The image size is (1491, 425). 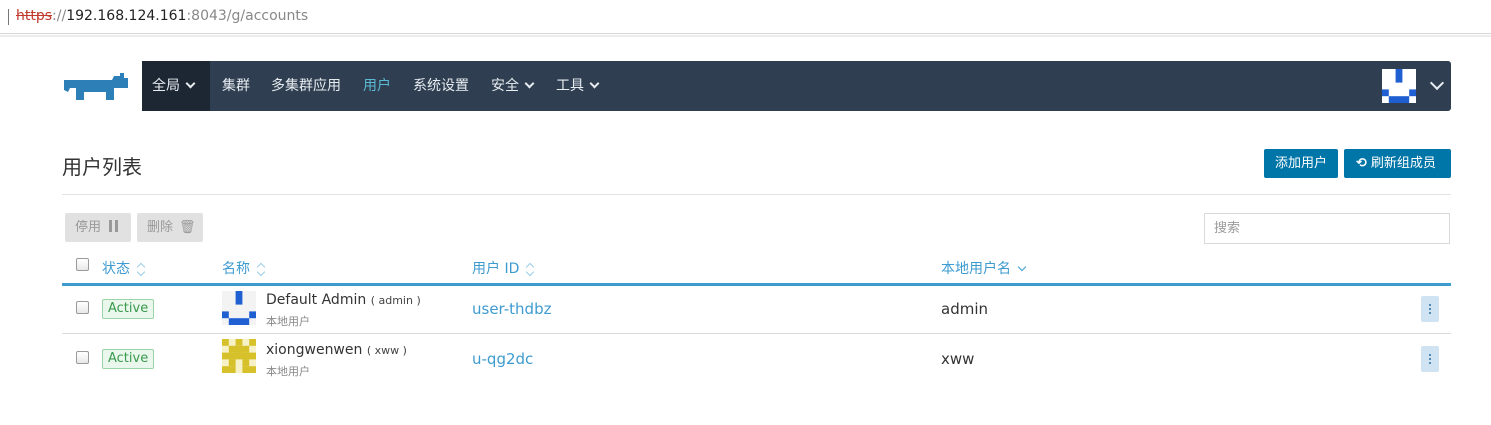 I want to click on delete-label: 删除, so click(x=160, y=227).